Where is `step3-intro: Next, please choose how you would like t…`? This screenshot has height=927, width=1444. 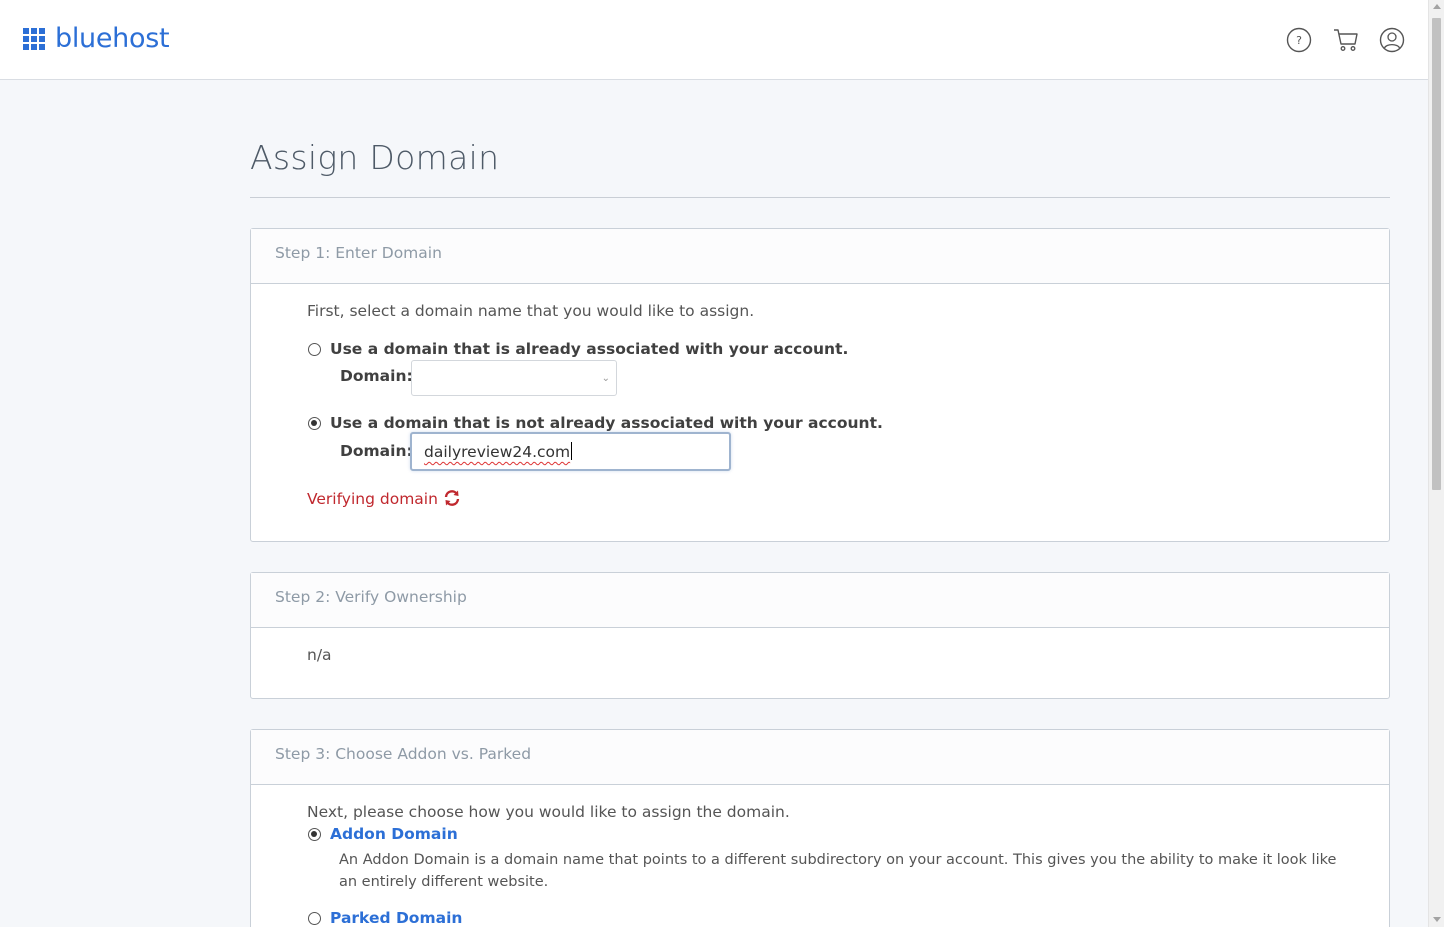 step3-intro: Next, please choose how you would like t… is located at coordinates (548, 812).